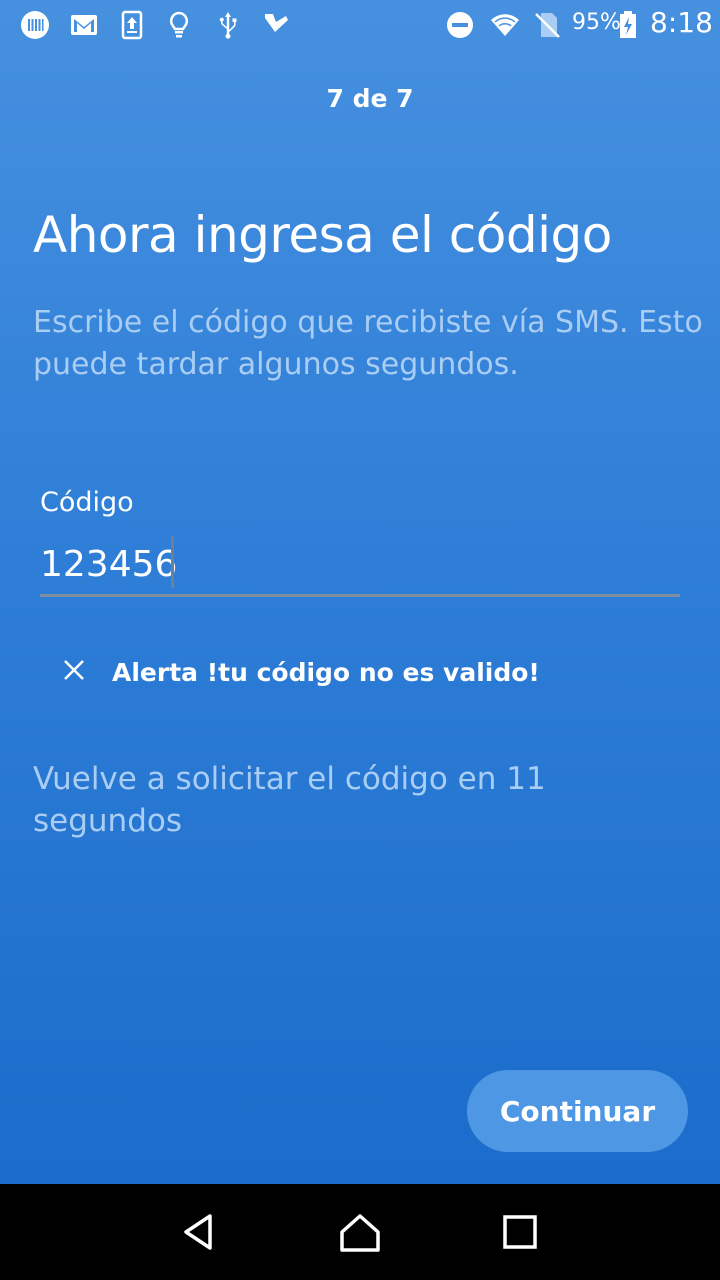 The width and height of the screenshot is (720, 1280). Describe the element at coordinates (360, 566) in the screenshot. I see `code-input` at that location.